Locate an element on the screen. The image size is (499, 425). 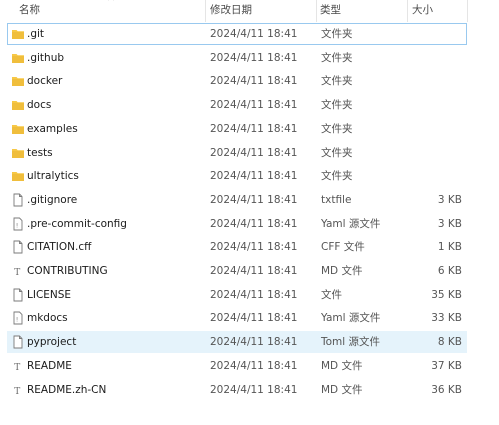
file-row: docker 2024/4/11 18:41 文件夹 is located at coordinates (237, 81).